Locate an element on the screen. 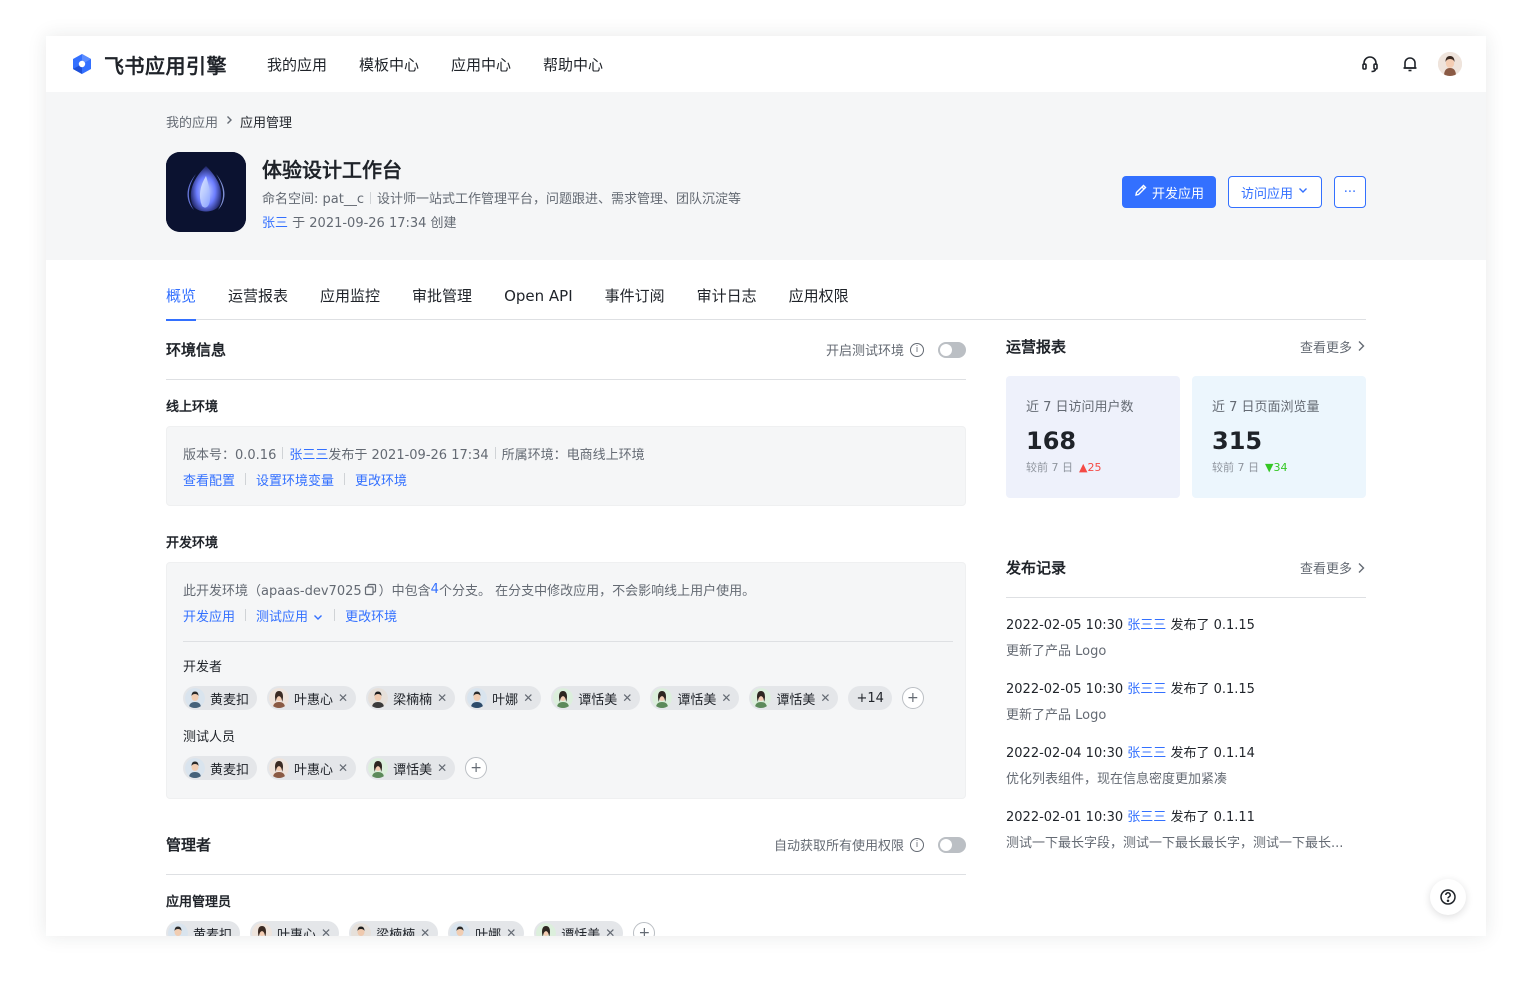 This screenshot has width=1532, height=992. branch-count-link: 4 is located at coordinates (435, 589).